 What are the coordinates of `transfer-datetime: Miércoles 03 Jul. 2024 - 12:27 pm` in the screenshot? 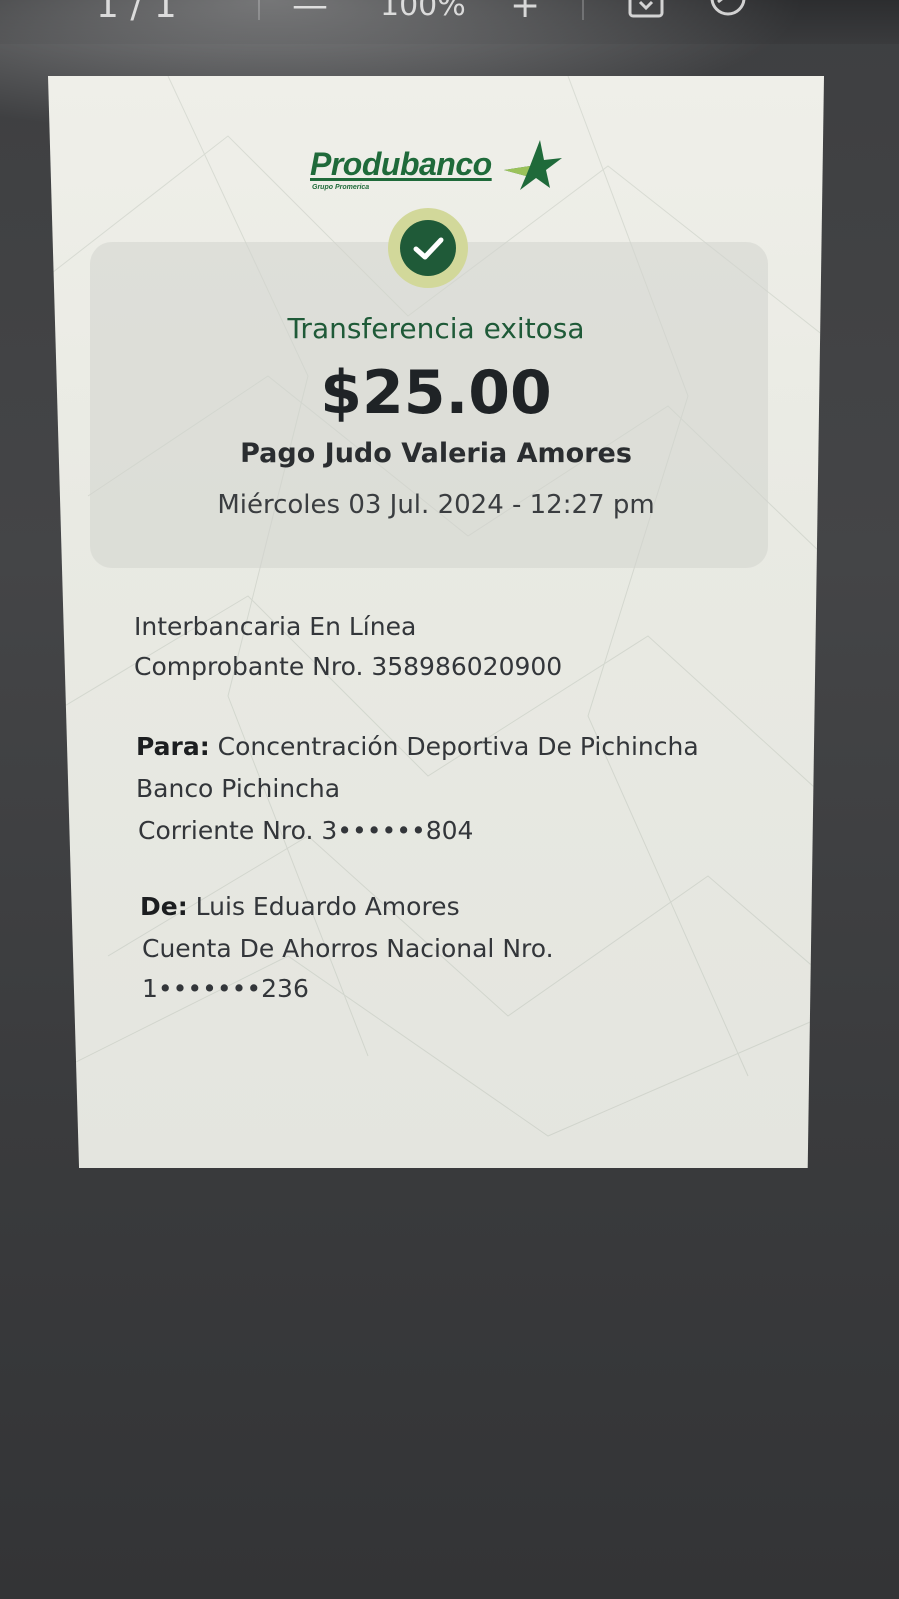 It's located at (436, 505).